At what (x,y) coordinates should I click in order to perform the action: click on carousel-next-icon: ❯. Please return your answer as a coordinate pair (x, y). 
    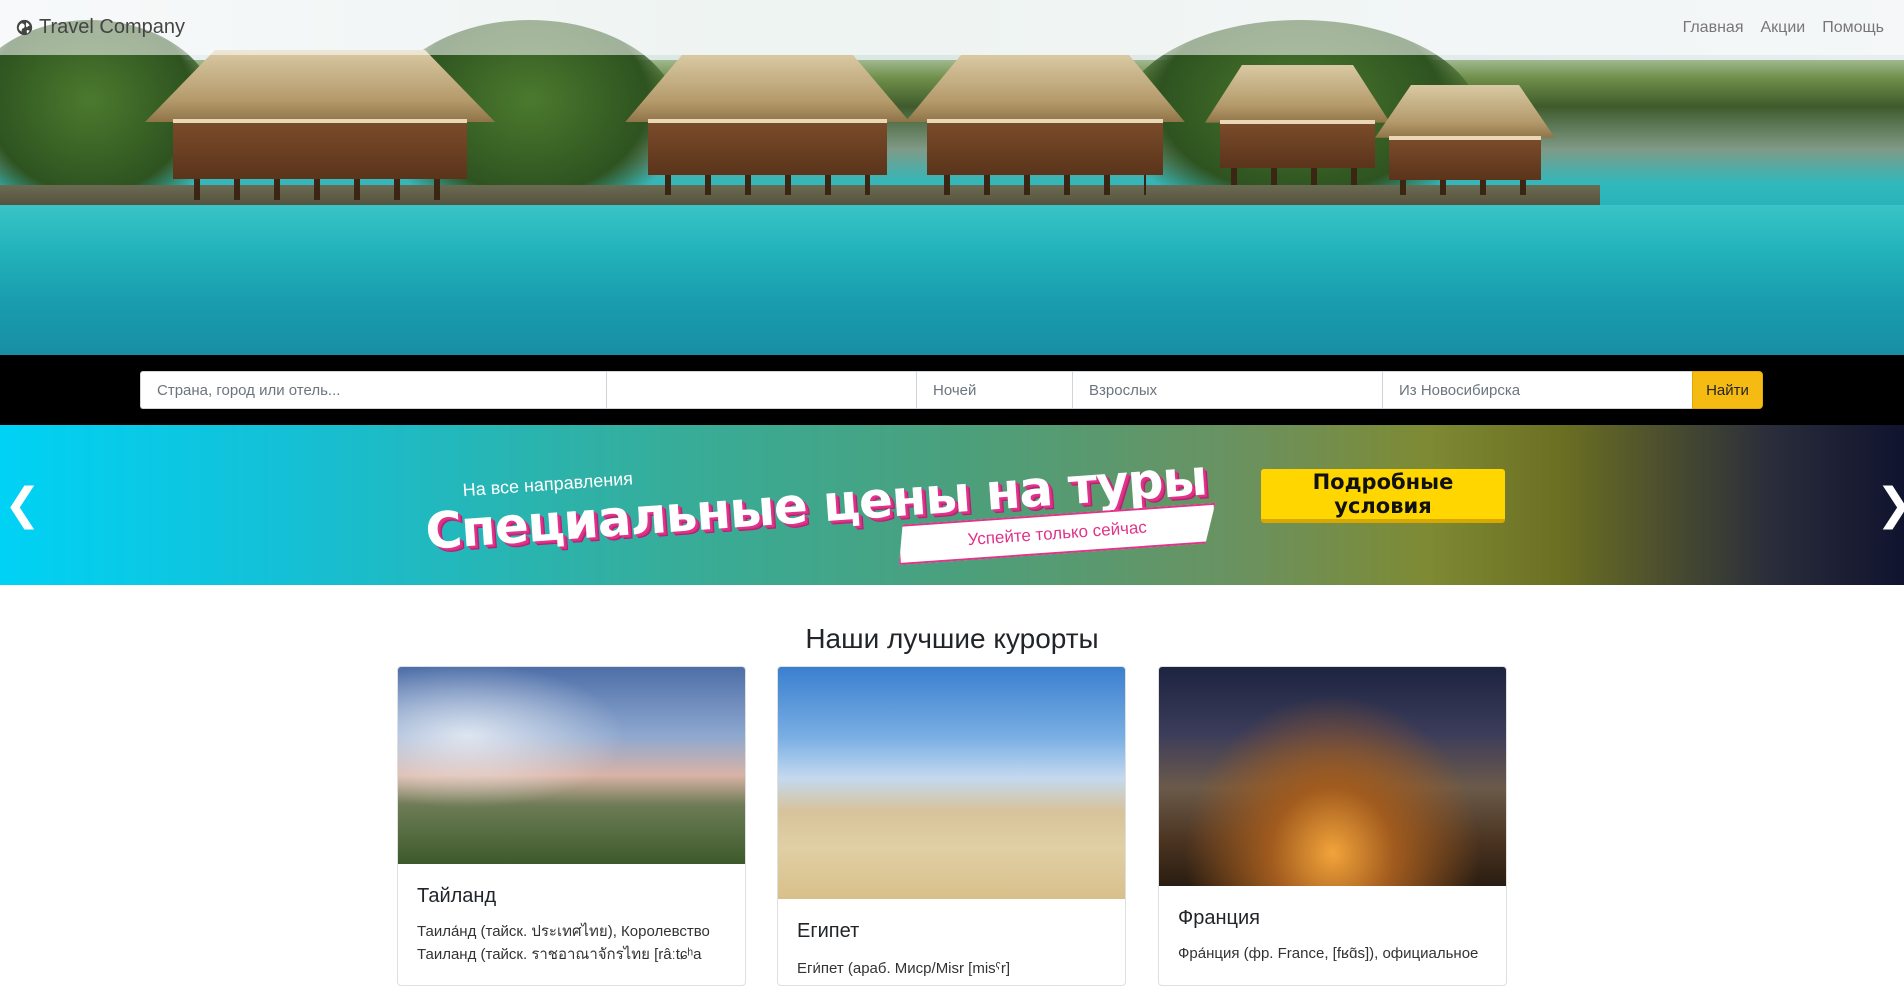
    Looking at the image, I should click on (1890, 505).